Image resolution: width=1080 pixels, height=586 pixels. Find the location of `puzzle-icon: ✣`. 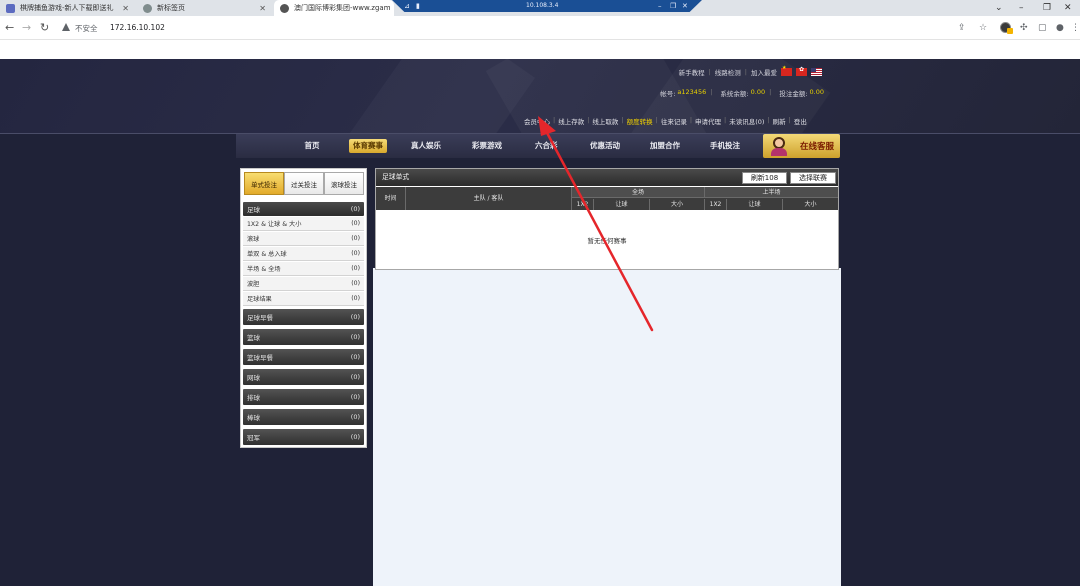

puzzle-icon: ✣ is located at coordinates (1024, 28).